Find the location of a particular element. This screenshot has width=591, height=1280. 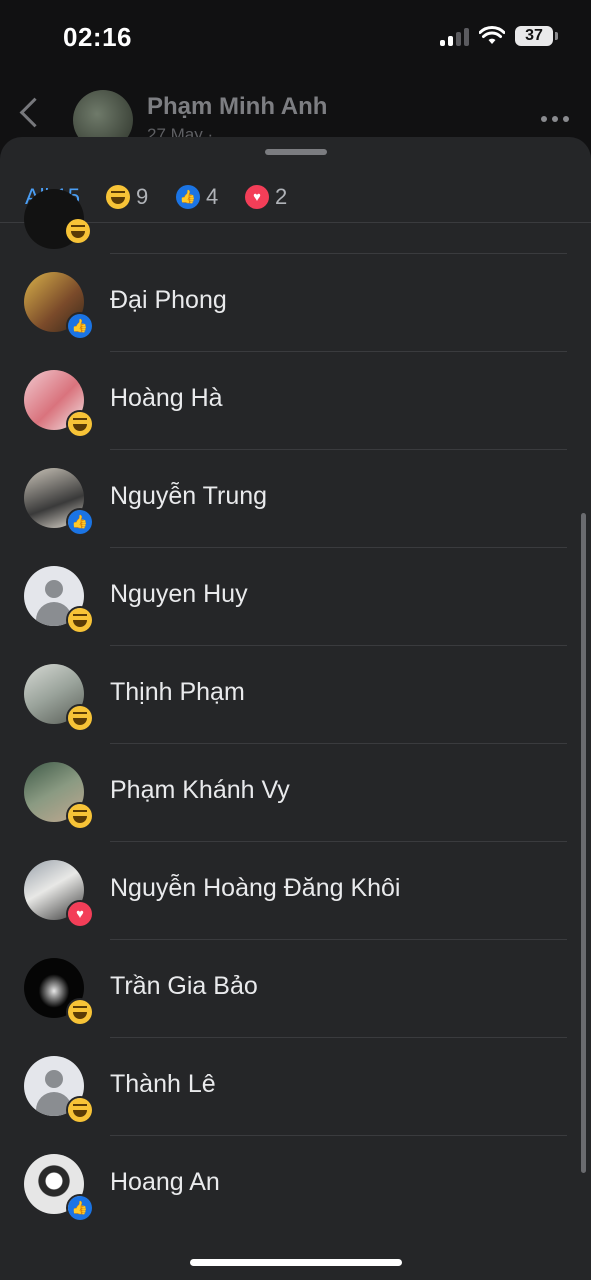

back-icon is located at coordinates (34, 112).